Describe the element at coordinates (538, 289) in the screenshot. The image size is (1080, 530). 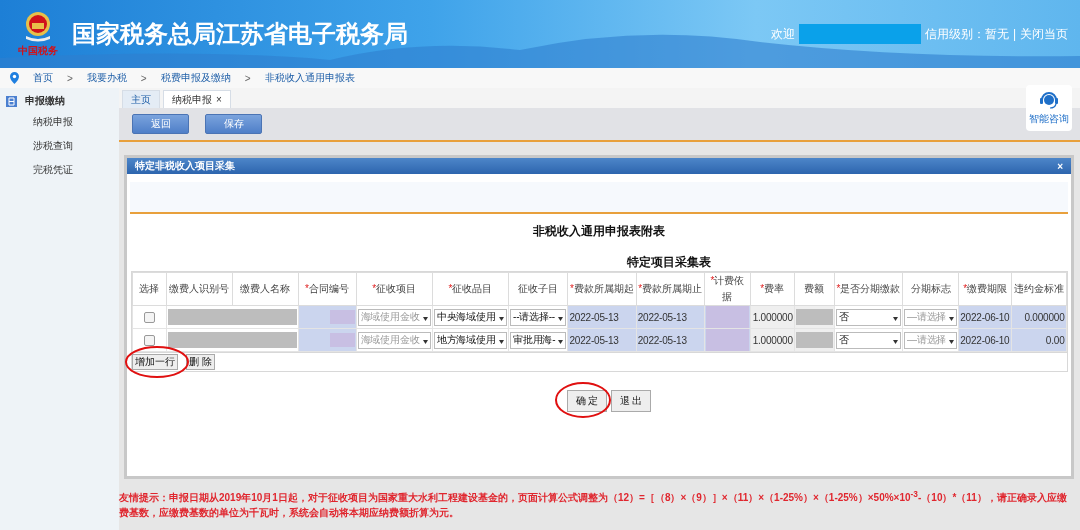
I see `column-header: 征收子目` at that location.